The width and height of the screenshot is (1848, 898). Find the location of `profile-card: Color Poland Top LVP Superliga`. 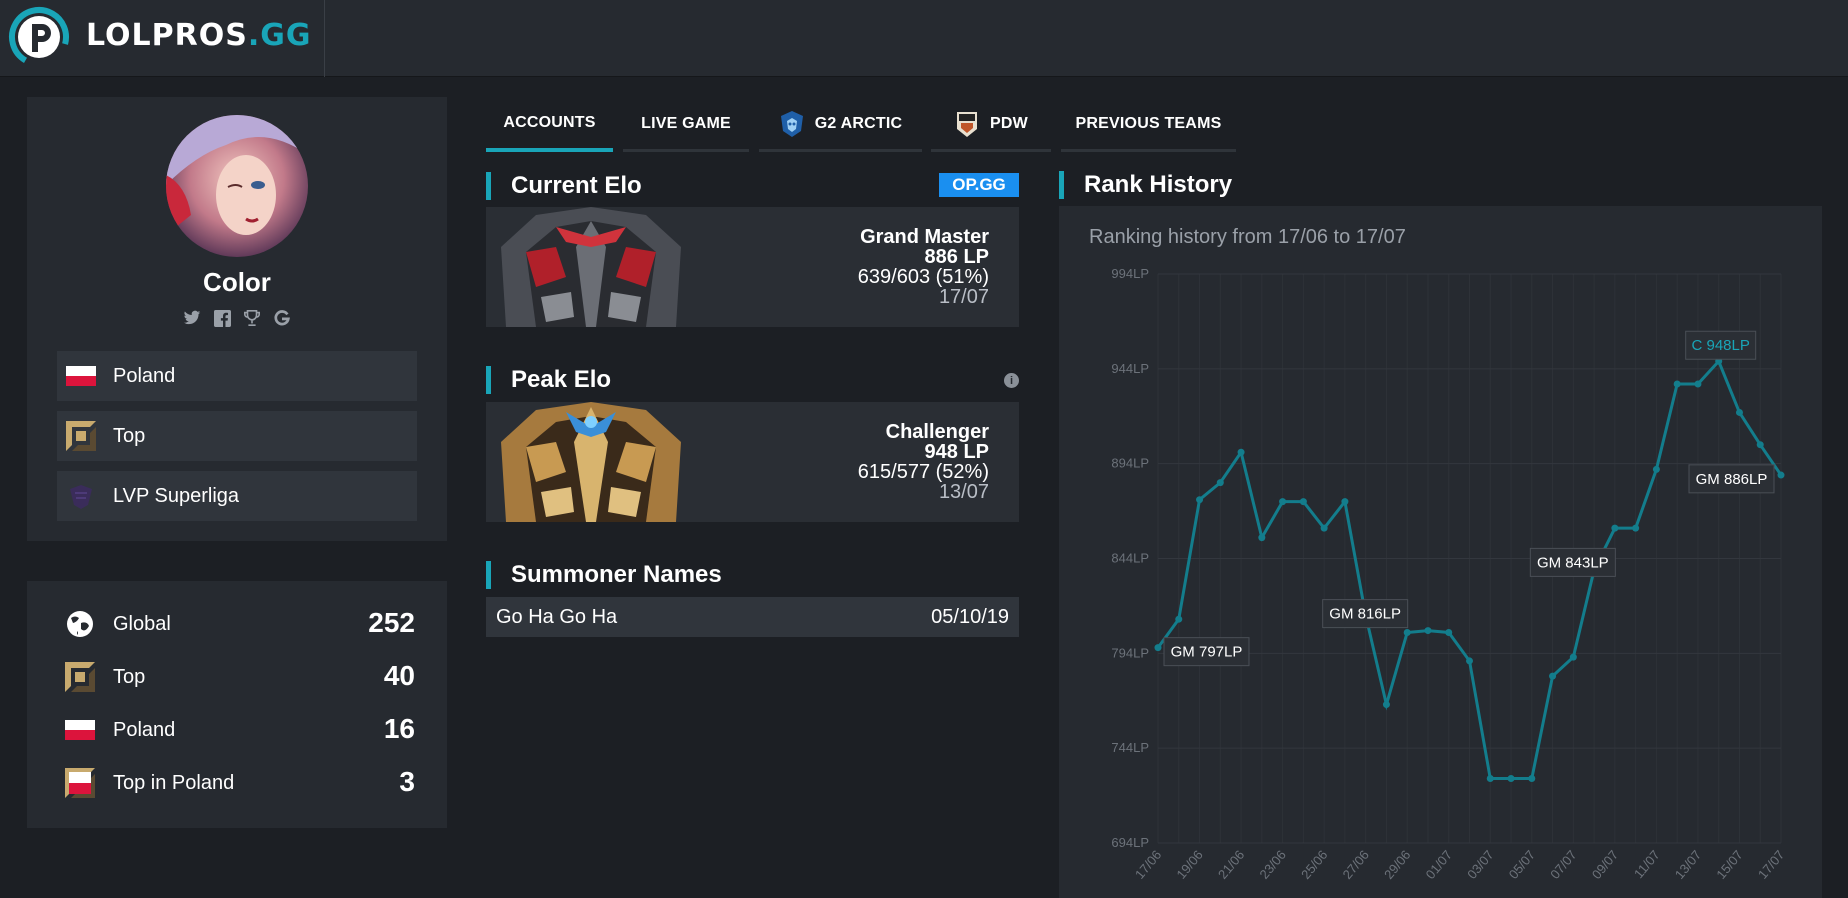

profile-card: Color Poland Top LVP Superliga is located at coordinates (237, 319).